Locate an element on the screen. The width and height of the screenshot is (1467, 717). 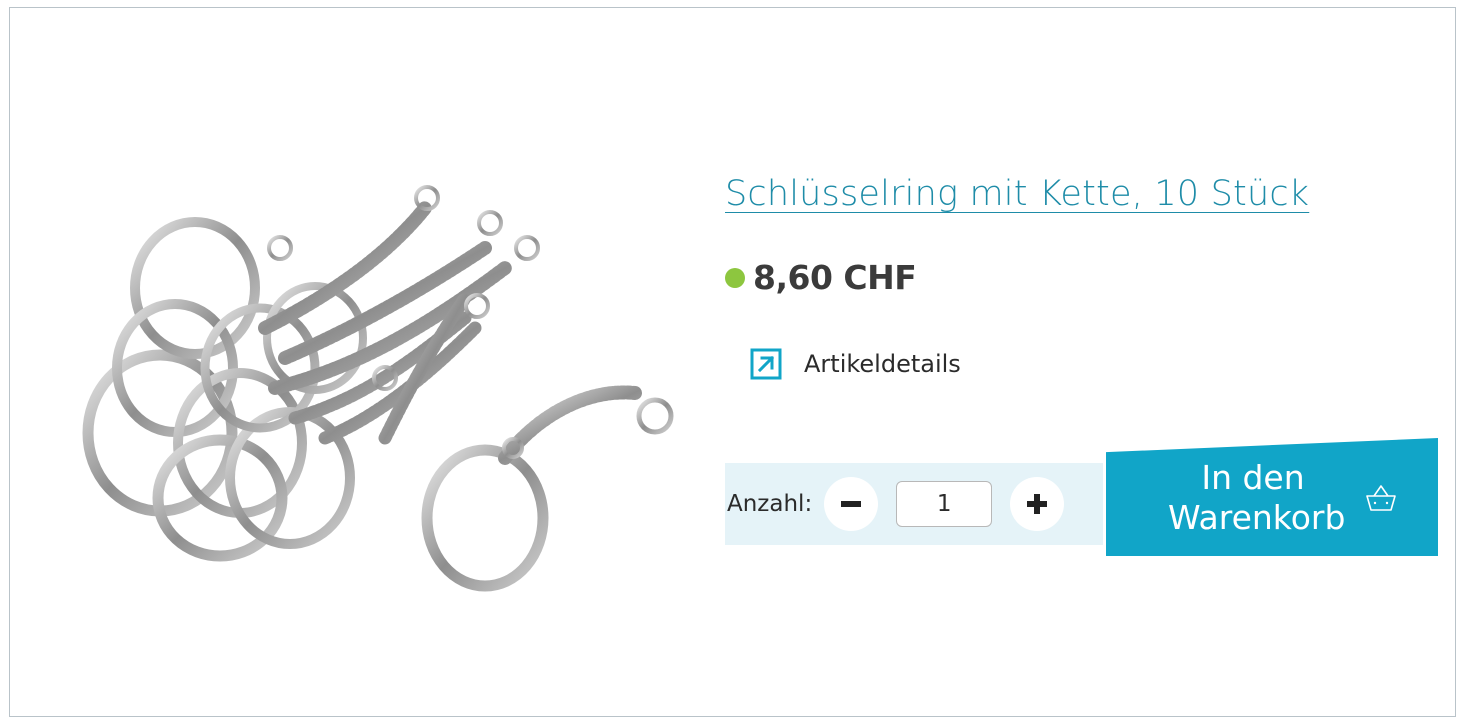
availability-dot-icon is located at coordinates (735, 277).